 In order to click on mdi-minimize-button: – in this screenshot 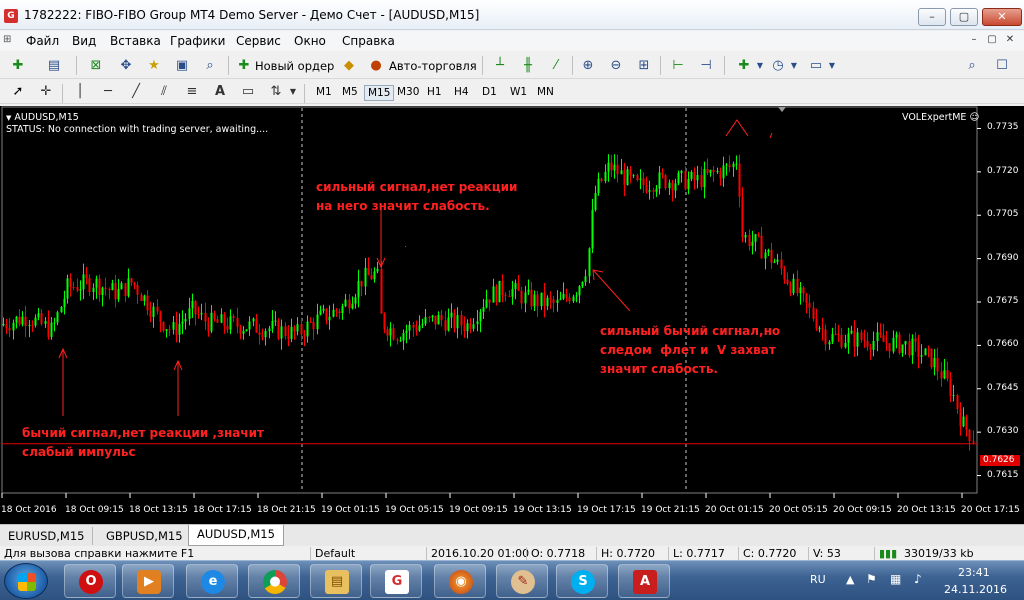, I will do `click(974, 40)`.